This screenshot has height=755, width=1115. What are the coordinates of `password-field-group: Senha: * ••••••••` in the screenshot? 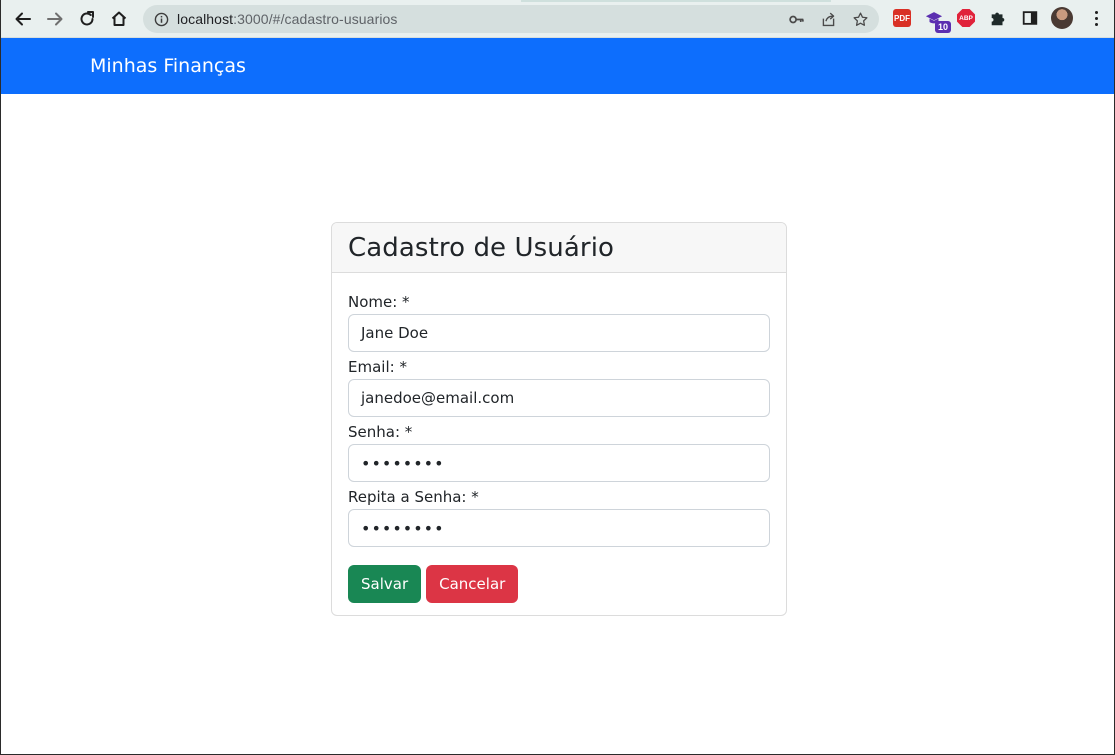 It's located at (559, 452).